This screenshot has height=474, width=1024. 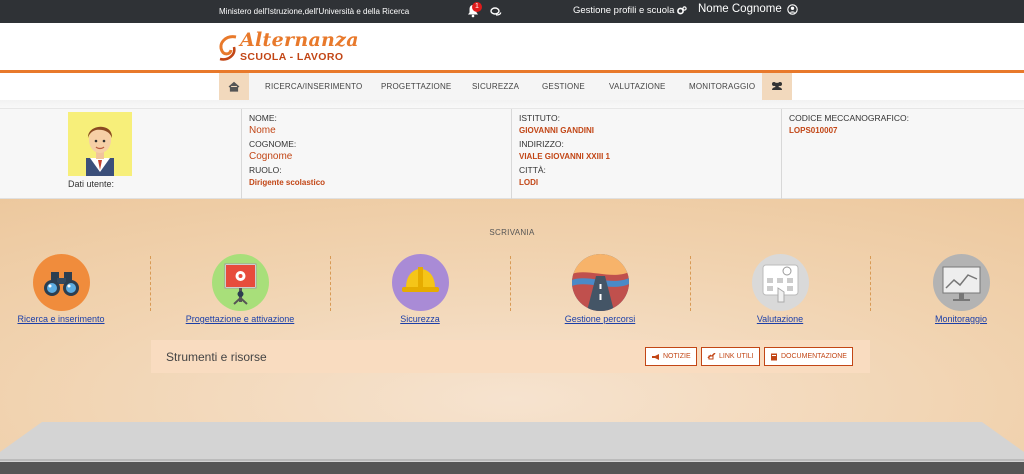 What do you see at coordinates (512, 448) in the screenshot?
I see `desk-surface` at bounding box center [512, 448].